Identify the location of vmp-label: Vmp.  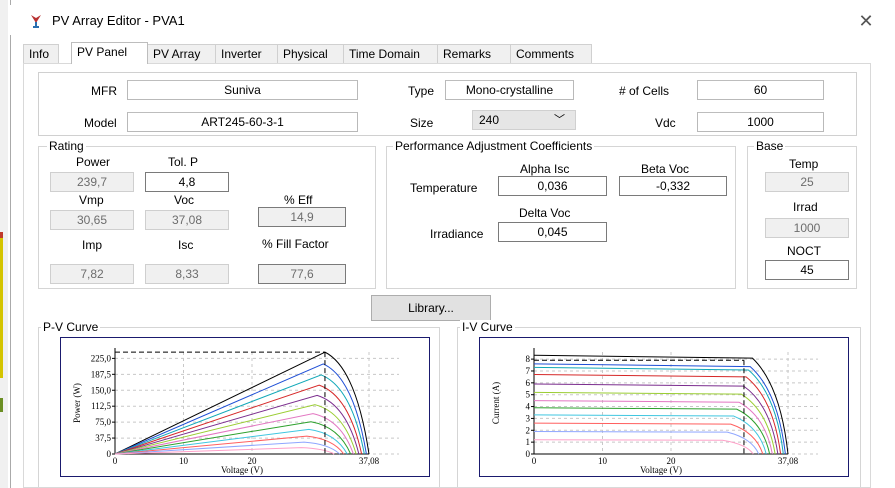
(91, 200).